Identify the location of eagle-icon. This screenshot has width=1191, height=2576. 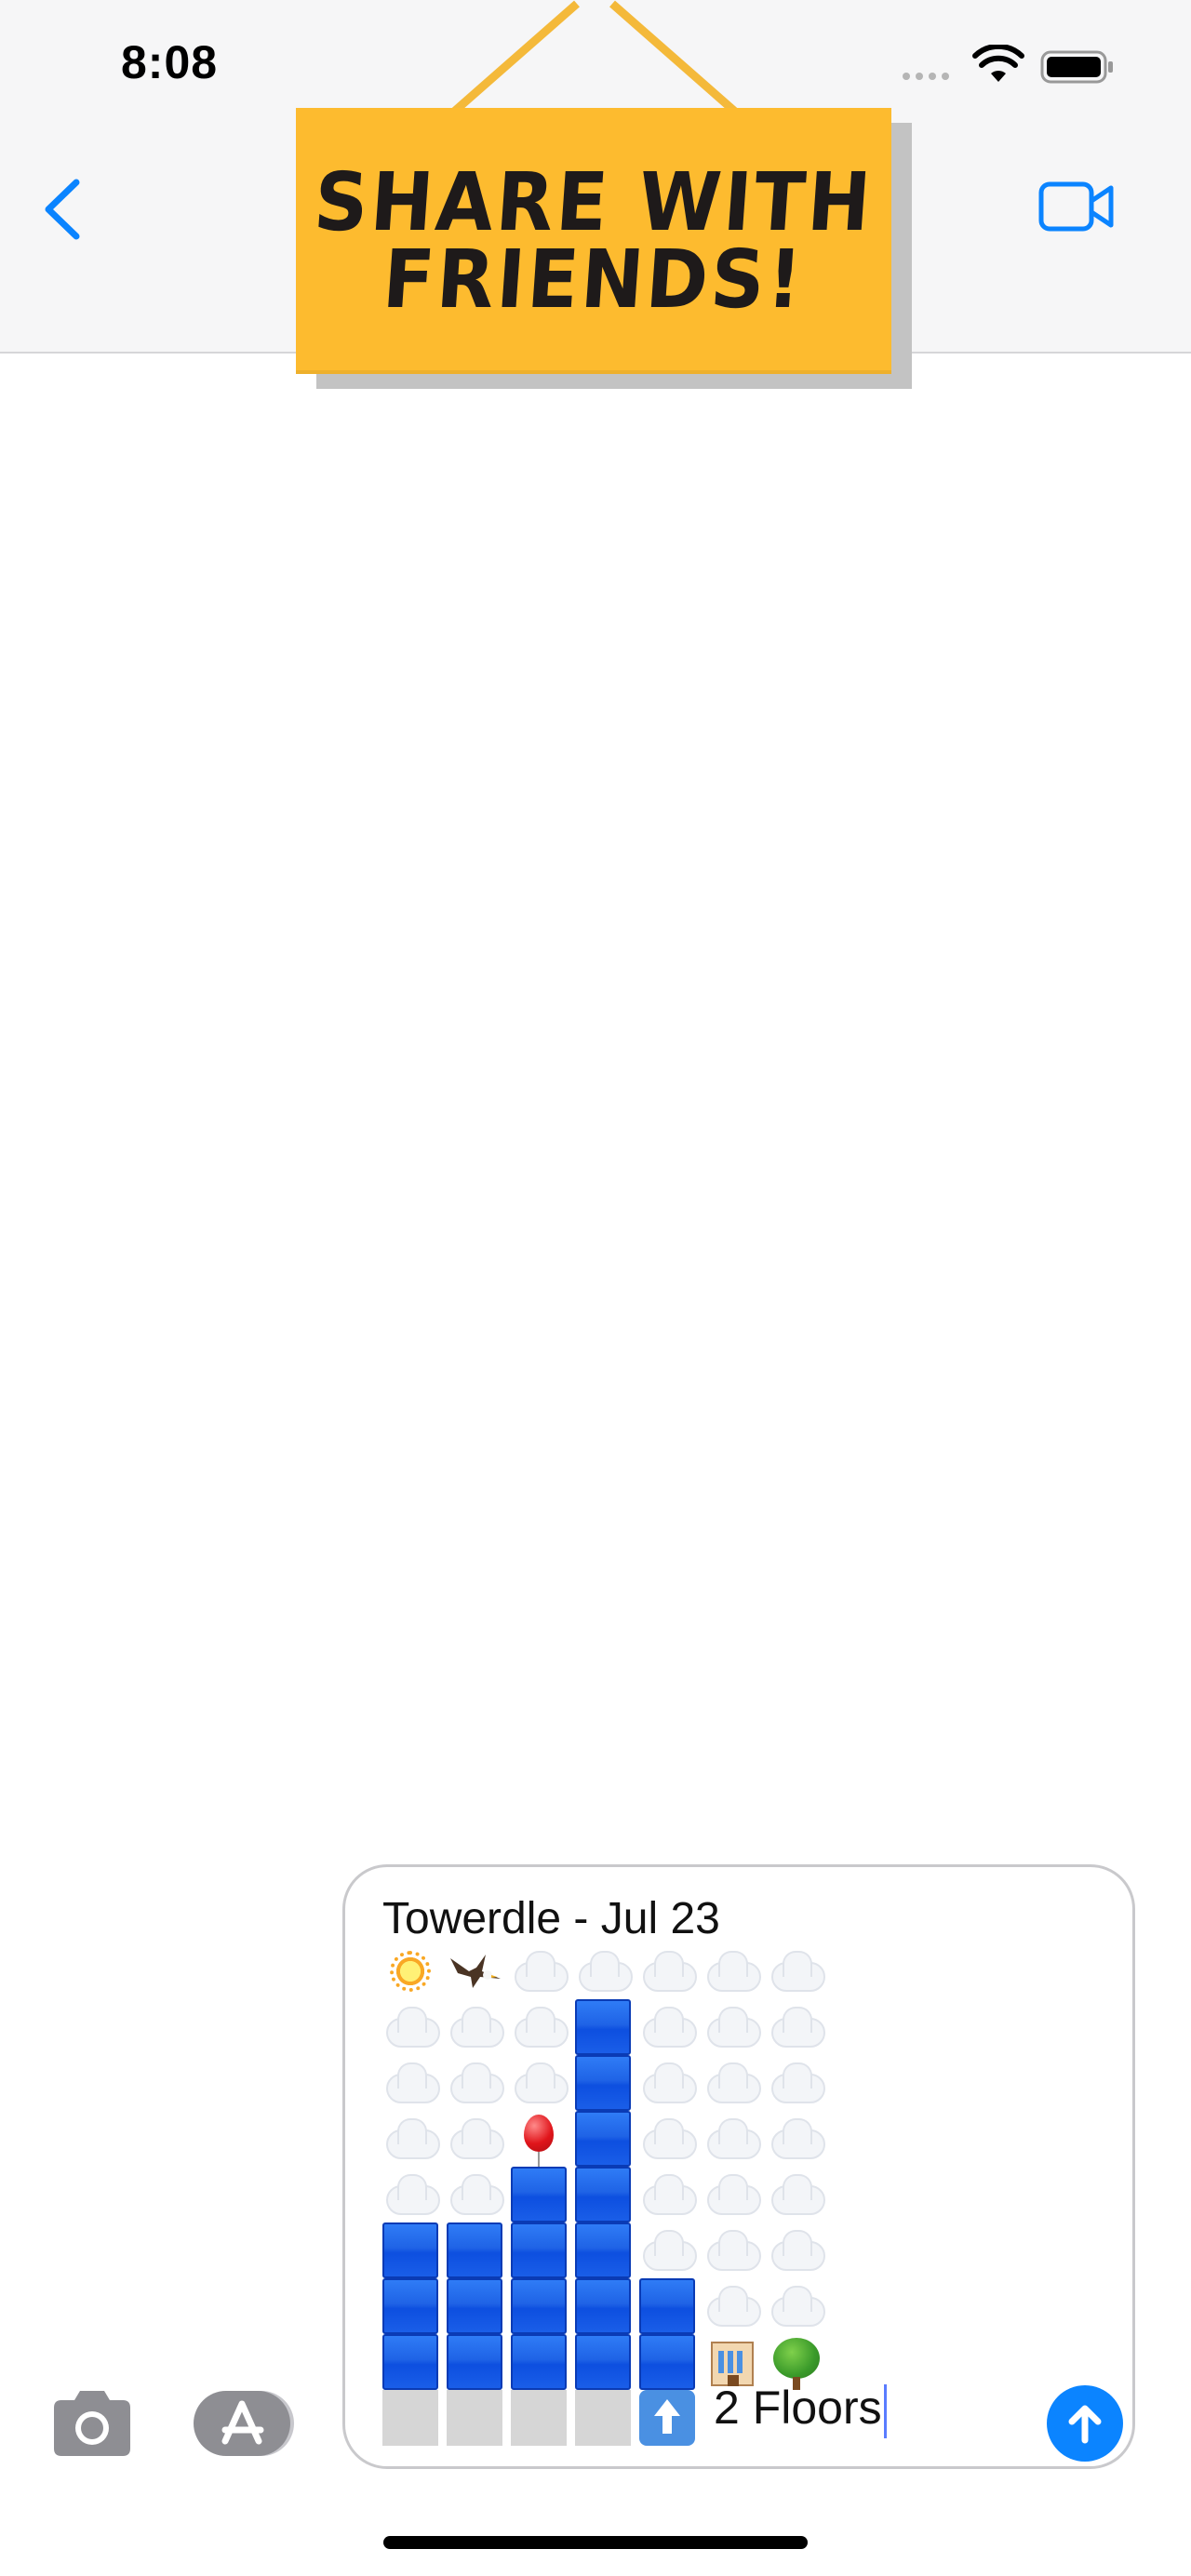
(474, 1971).